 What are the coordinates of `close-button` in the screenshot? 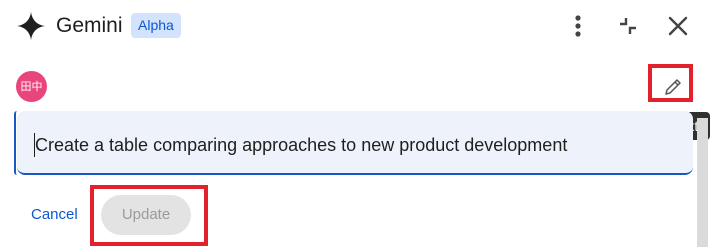 It's located at (678, 26).